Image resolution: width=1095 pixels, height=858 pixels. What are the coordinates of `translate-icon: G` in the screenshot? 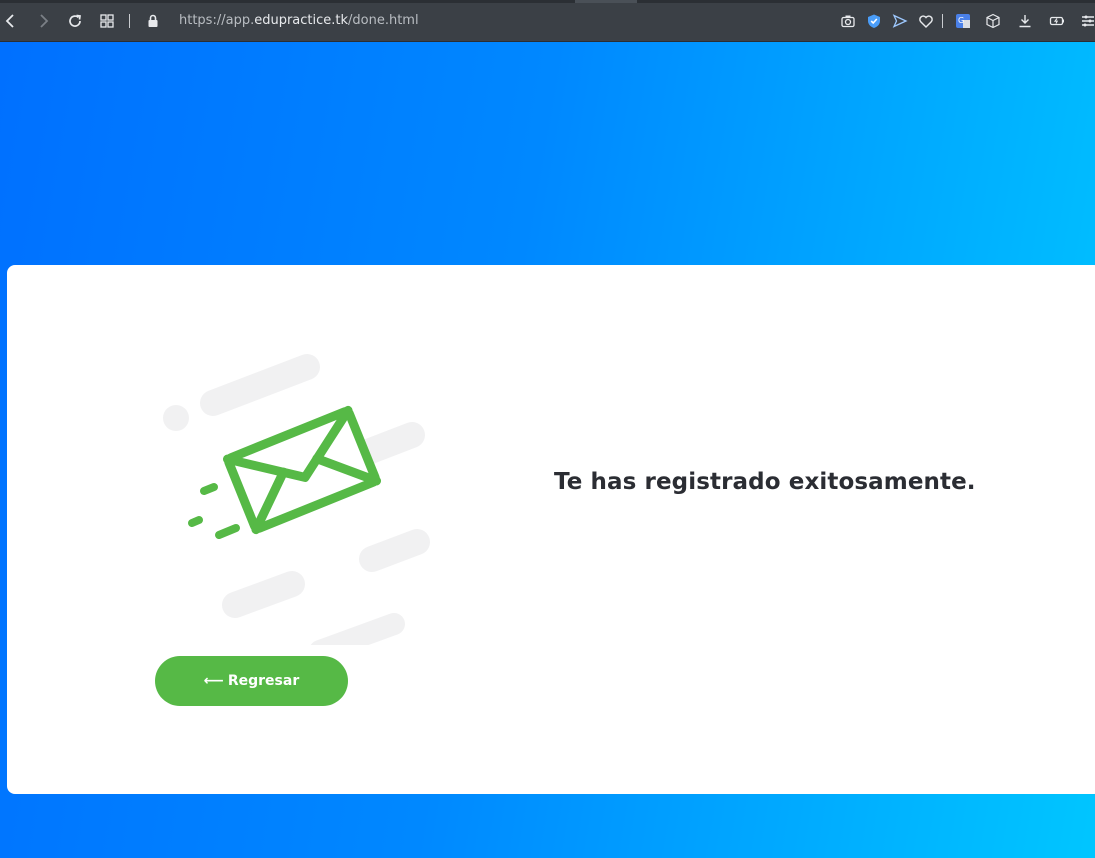 It's located at (963, 21).